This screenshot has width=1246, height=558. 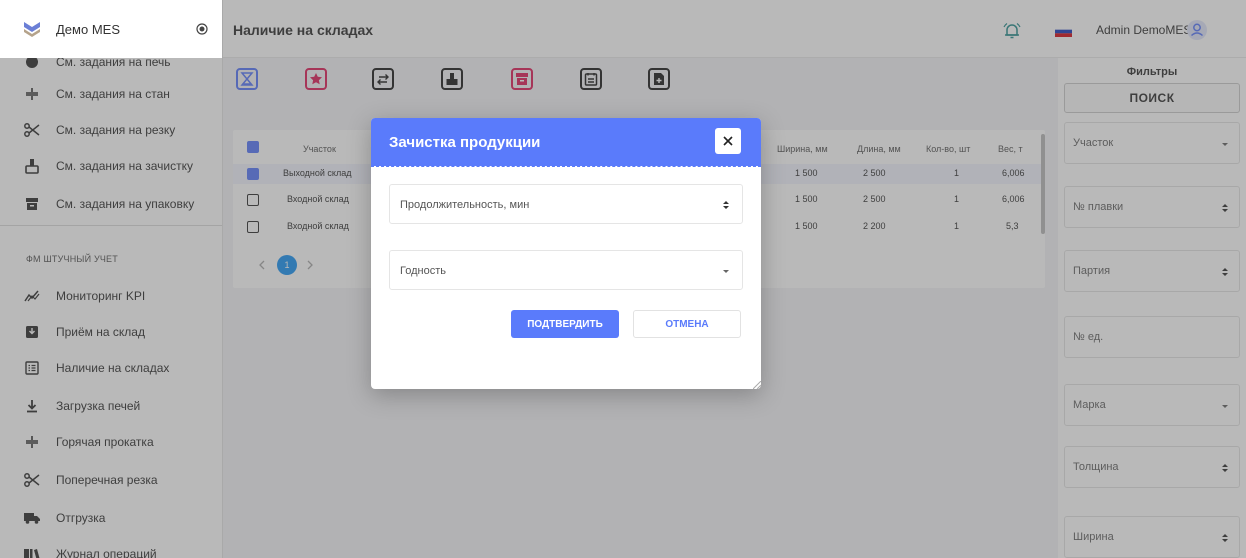 I want to click on close-button, so click(x=728, y=141).